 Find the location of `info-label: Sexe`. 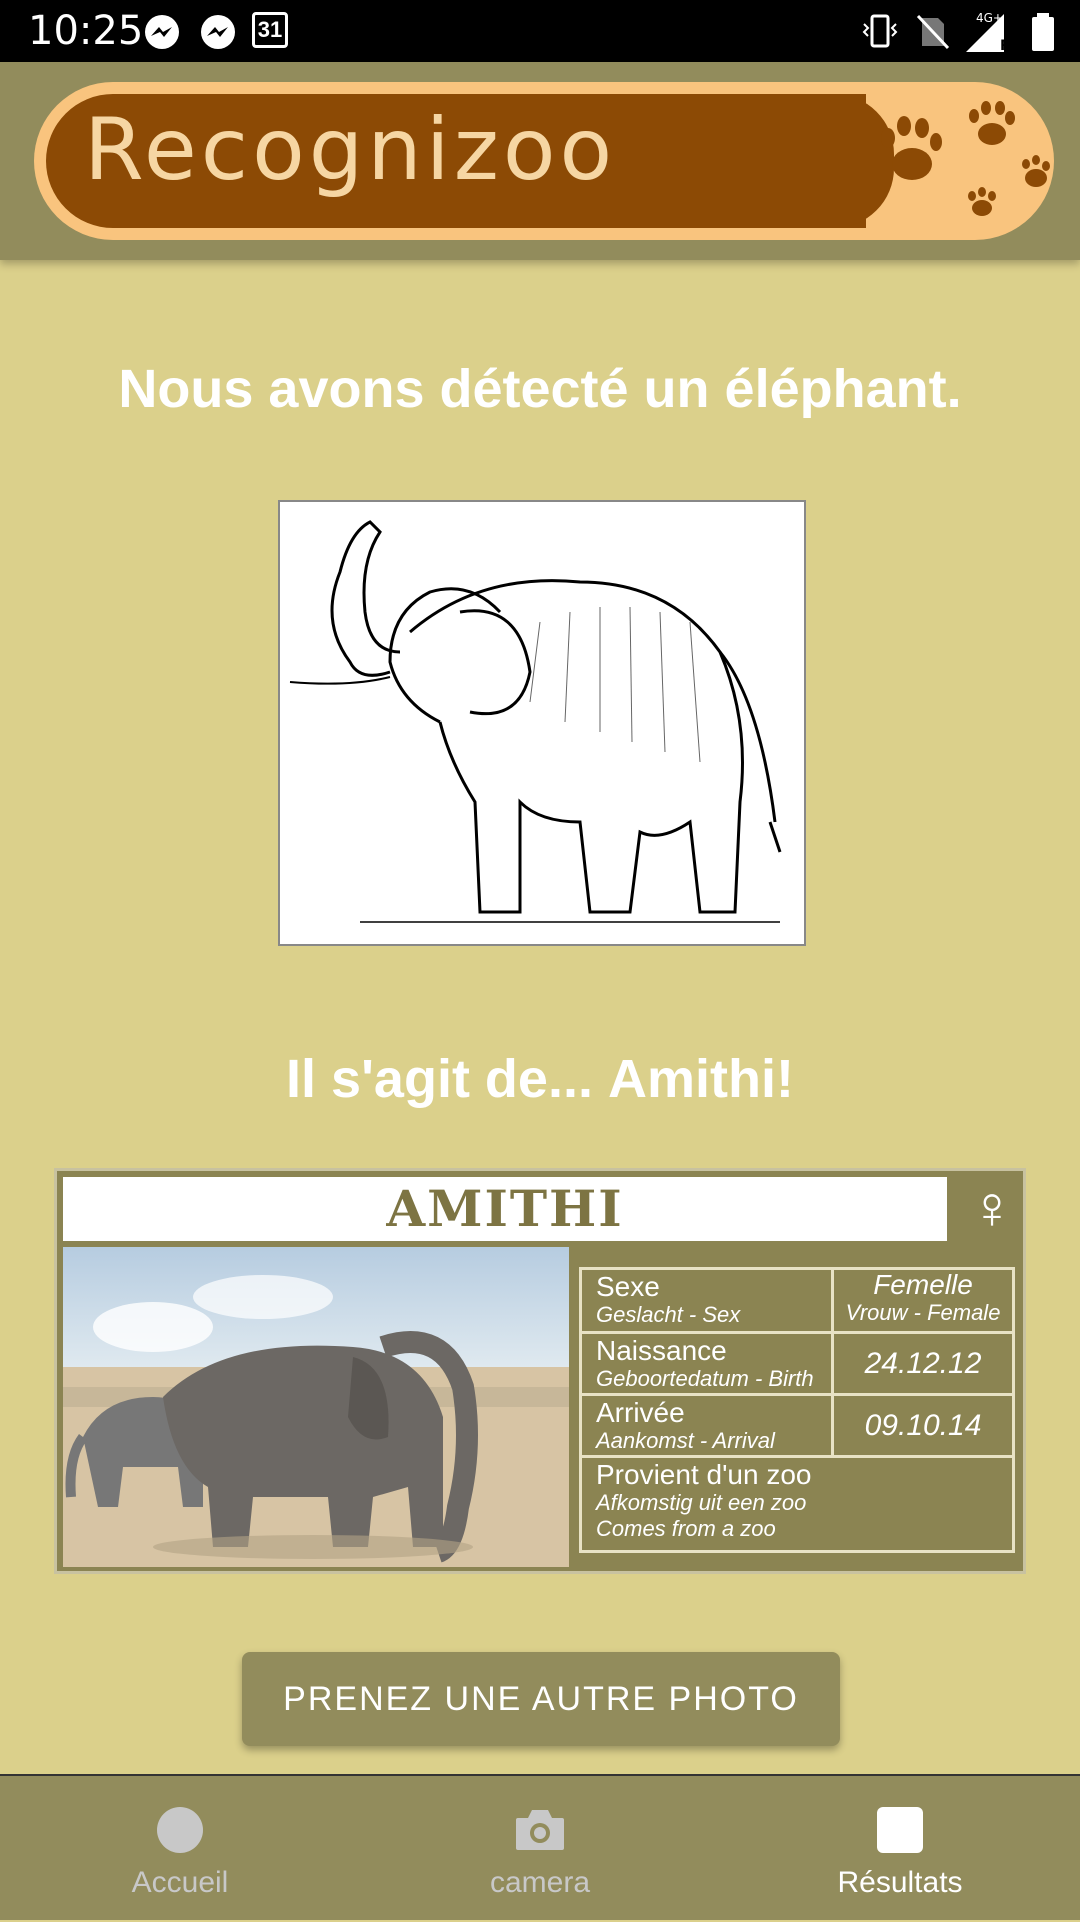

info-label: Sexe is located at coordinates (628, 1286).